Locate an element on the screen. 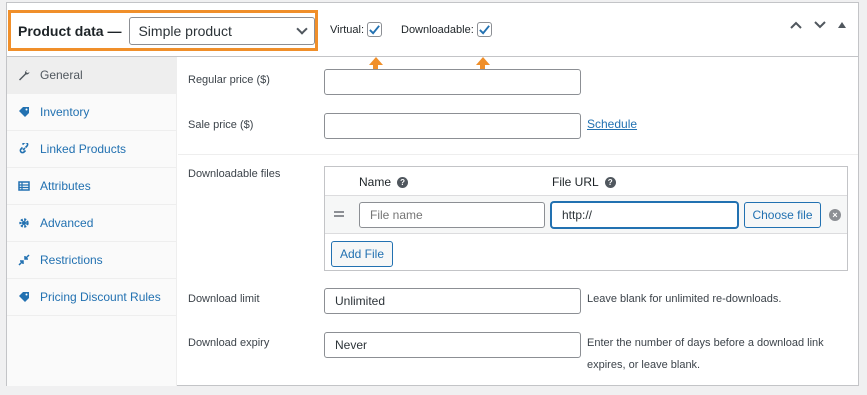 The height and width of the screenshot is (395, 867). tab-label: Restrictions is located at coordinates (71, 260).